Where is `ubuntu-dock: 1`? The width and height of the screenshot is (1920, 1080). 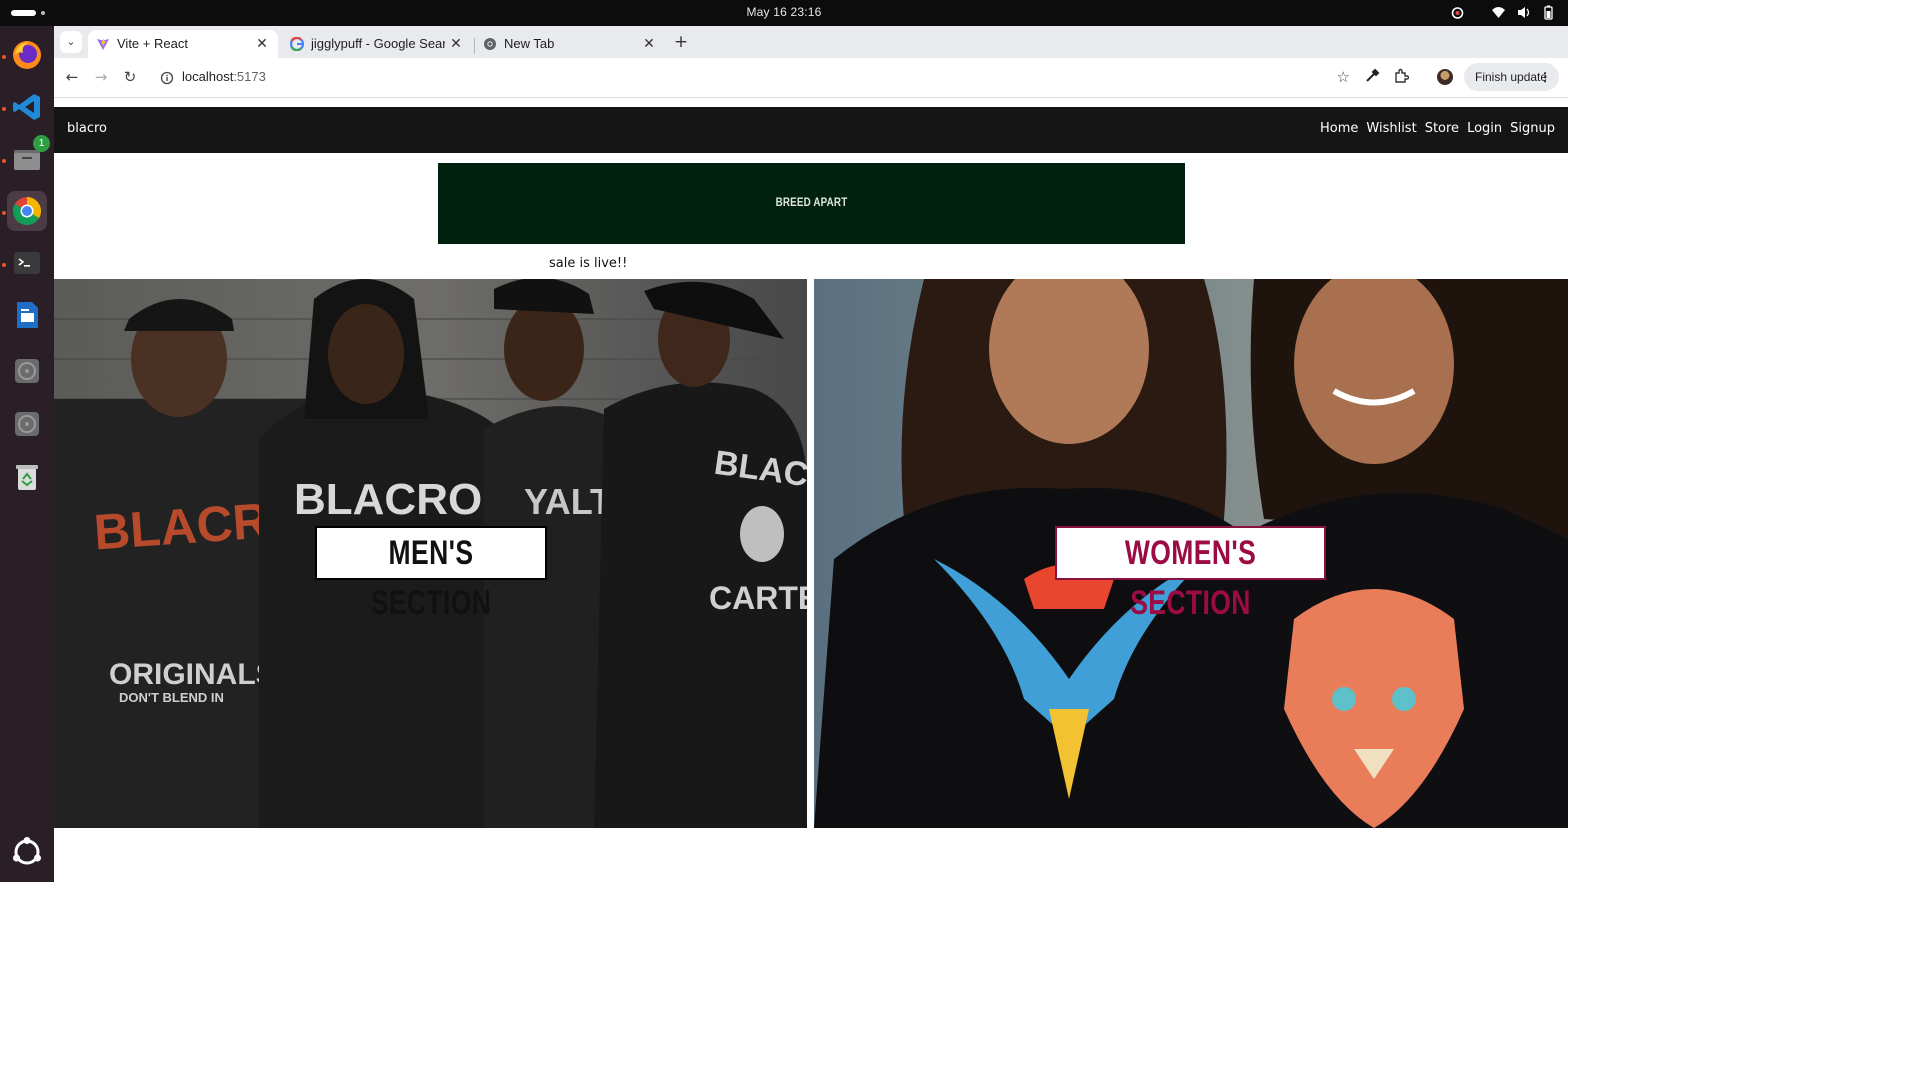
ubuntu-dock: 1 is located at coordinates (27, 454).